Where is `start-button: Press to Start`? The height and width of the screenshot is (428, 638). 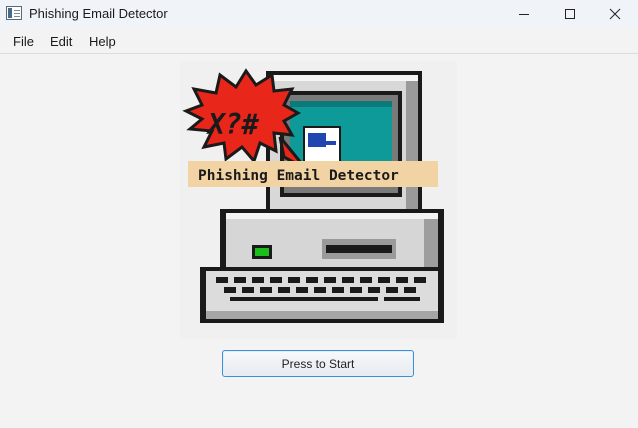
start-button: Press to Start is located at coordinates (318, 363).